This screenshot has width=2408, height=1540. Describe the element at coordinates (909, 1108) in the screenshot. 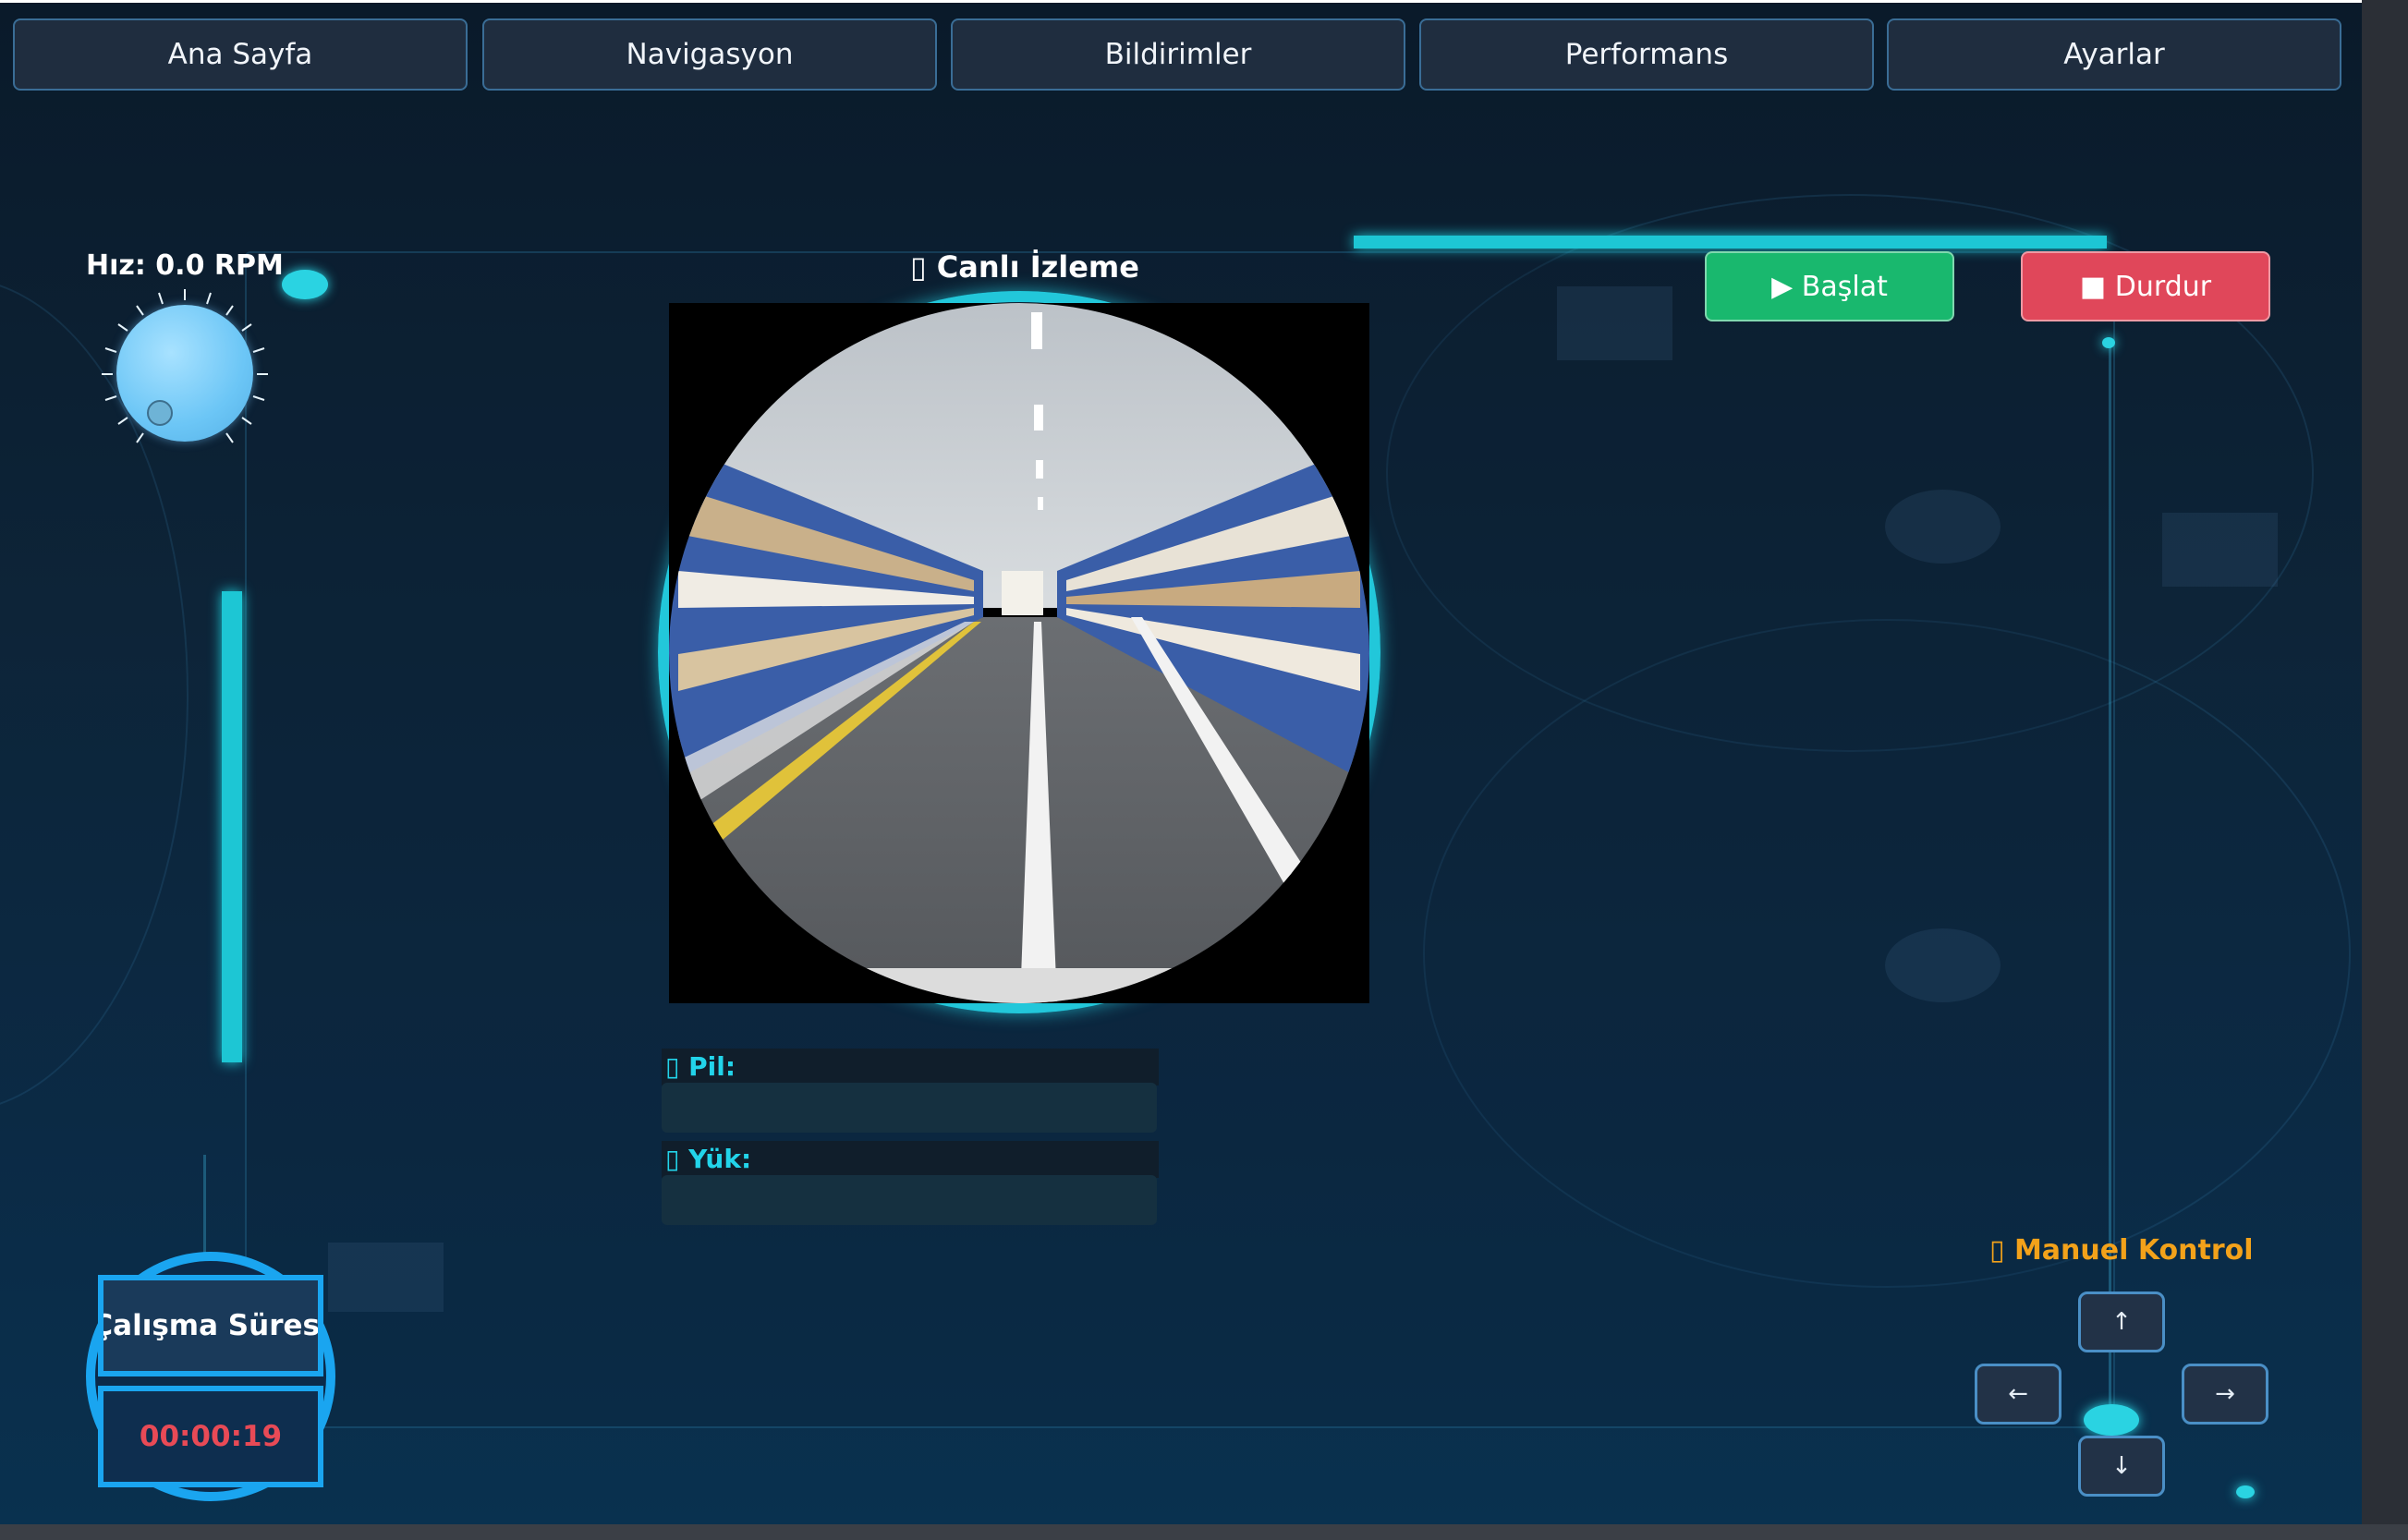

I see `battery-bar` at that location.